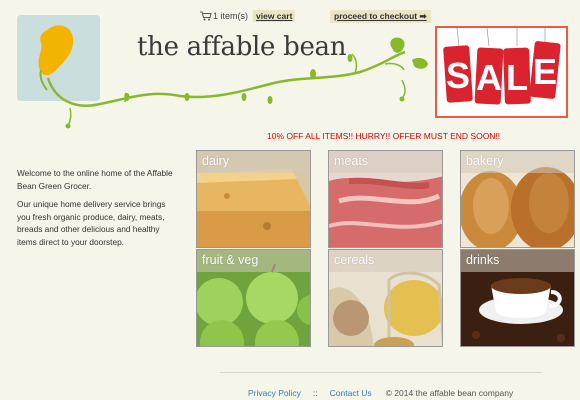 The height and width of the screenshot is (400, 580). Describe the element at coordinates (517, 77) in the screenshot. I see `sale-letter: L` at that location.